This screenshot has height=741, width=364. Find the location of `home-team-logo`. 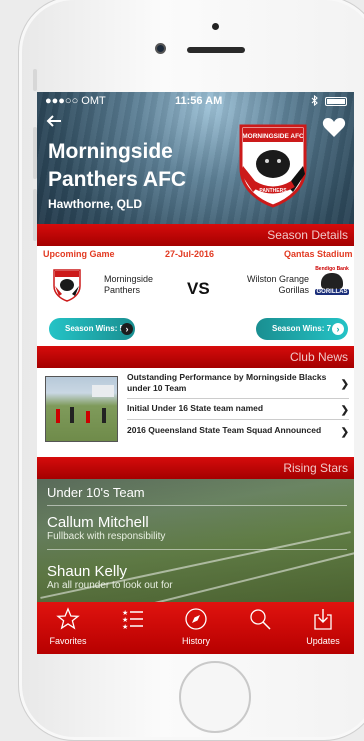

home-team-logo is located at coordinates (67, 285).